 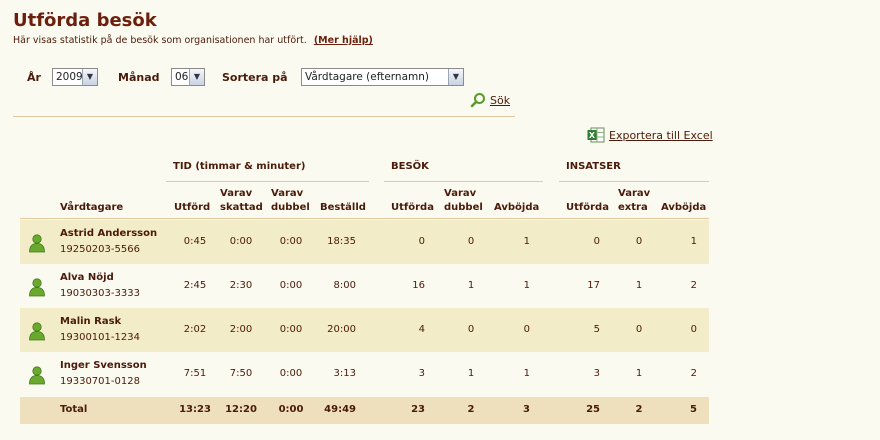 I want to click on total-tid-dubbel: 0:00, so click(x=291, y=409).